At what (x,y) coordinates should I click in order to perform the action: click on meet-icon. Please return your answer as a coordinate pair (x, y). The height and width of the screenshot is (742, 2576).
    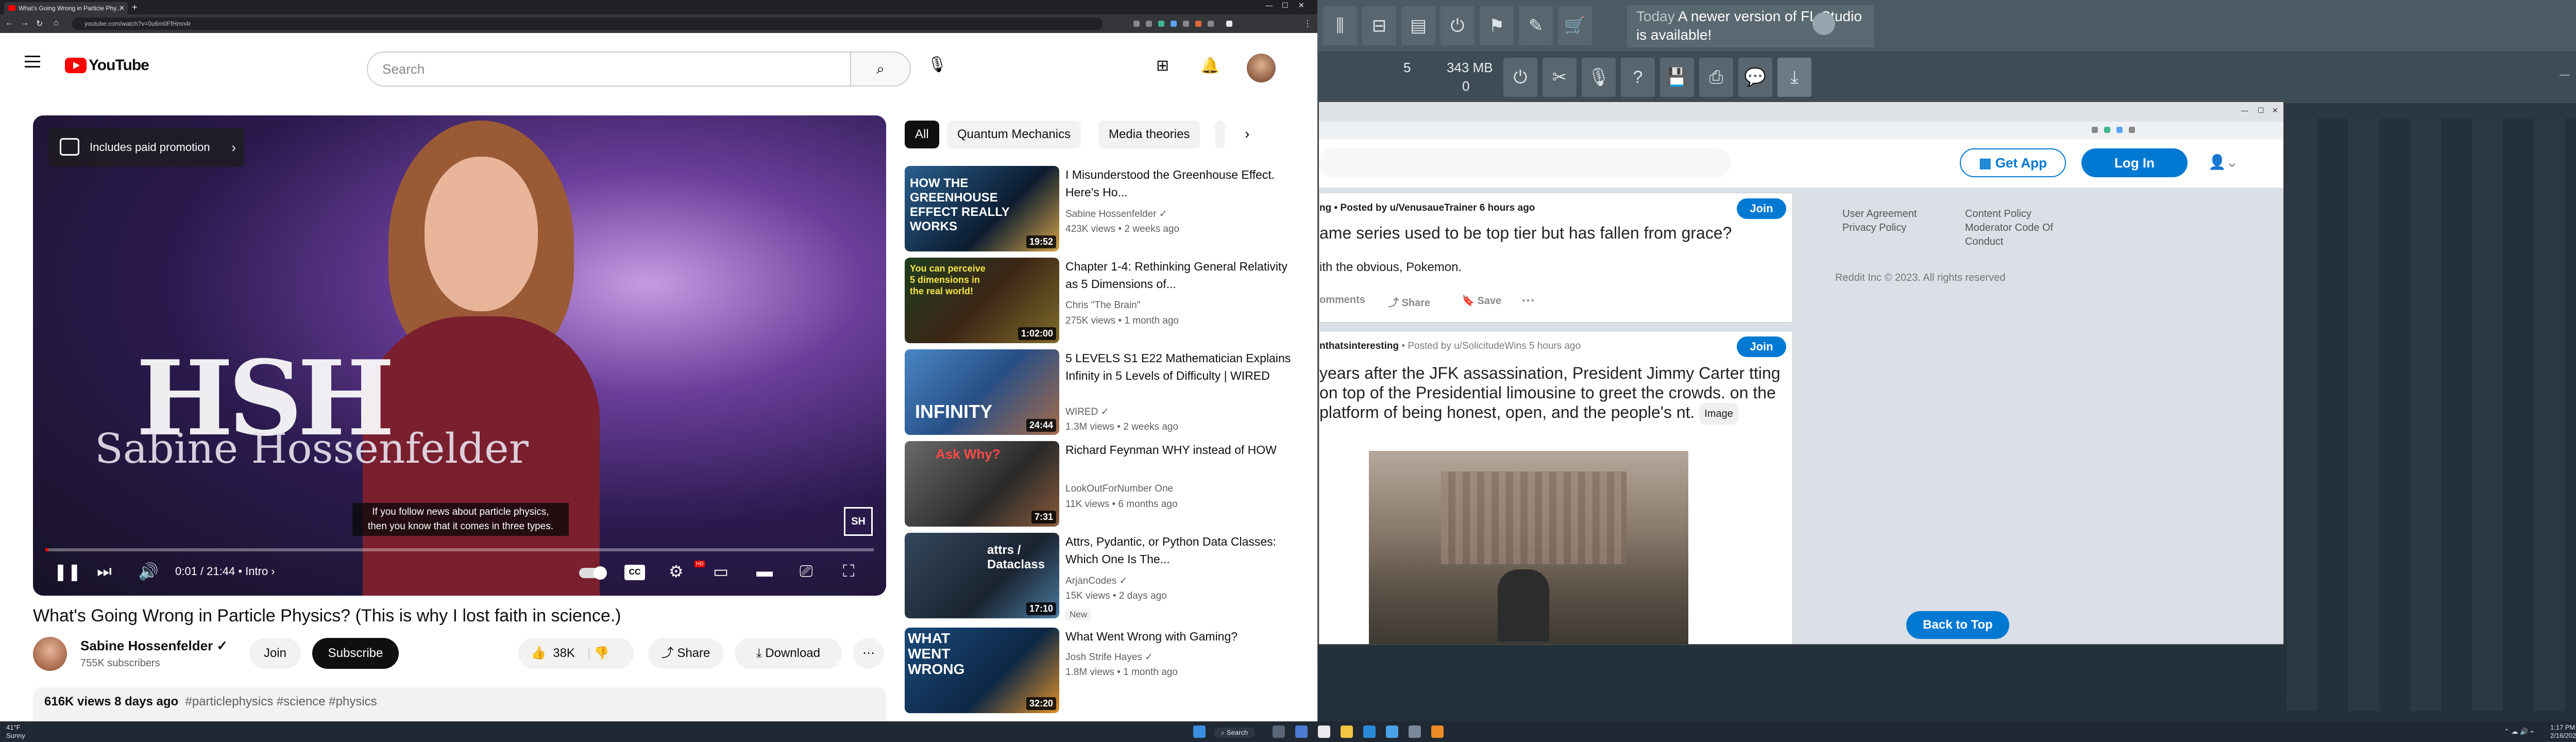
    Looking at the image, I should click on (1301, 732).